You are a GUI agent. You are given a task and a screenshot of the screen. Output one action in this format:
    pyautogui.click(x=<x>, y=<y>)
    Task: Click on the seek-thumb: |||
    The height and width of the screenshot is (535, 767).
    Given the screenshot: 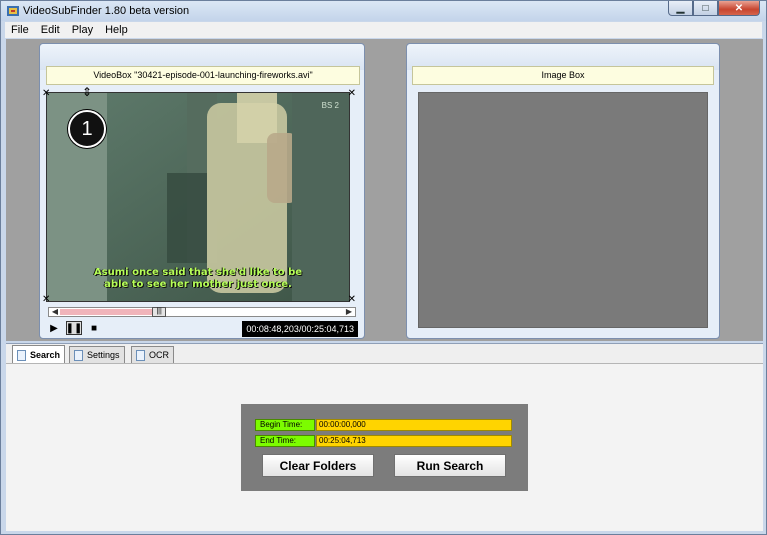 What is the action you would take?
    pyautogui.click(x=159, y=312)
    